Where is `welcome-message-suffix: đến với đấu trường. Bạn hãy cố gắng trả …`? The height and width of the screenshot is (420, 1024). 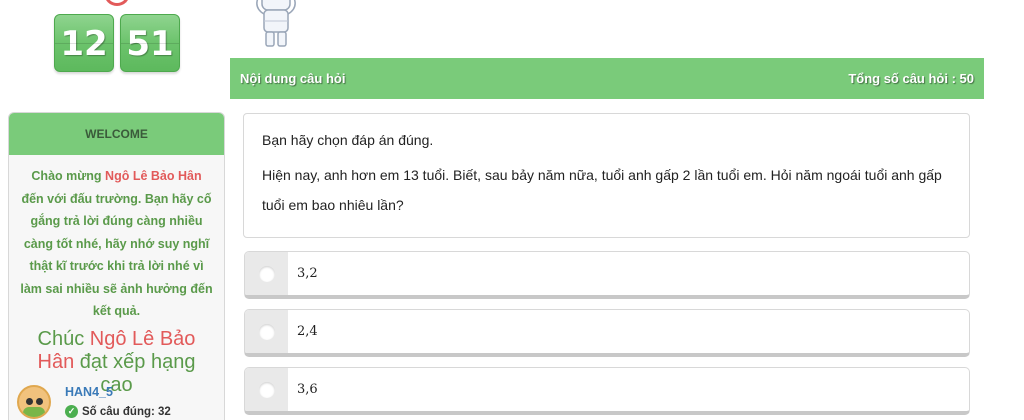
welcome-message-suffix: đến với đấu trường. Bạn hãy cố gắng trả … is located at coordinates (116, 255).